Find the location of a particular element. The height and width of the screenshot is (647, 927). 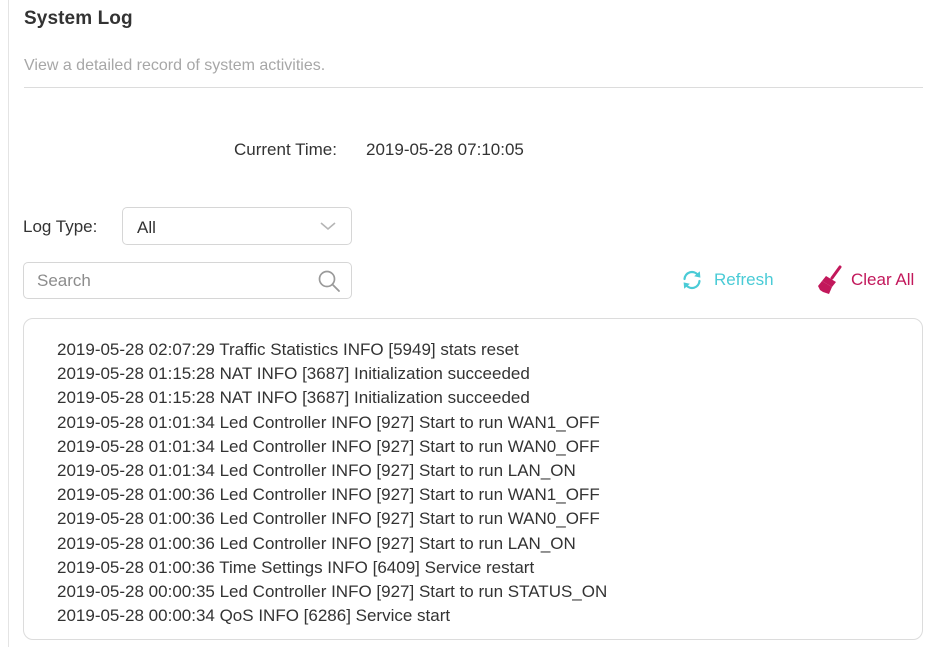

current-time-value: 2019-05-28 07:10:05 is located at coordinates (445, 149).